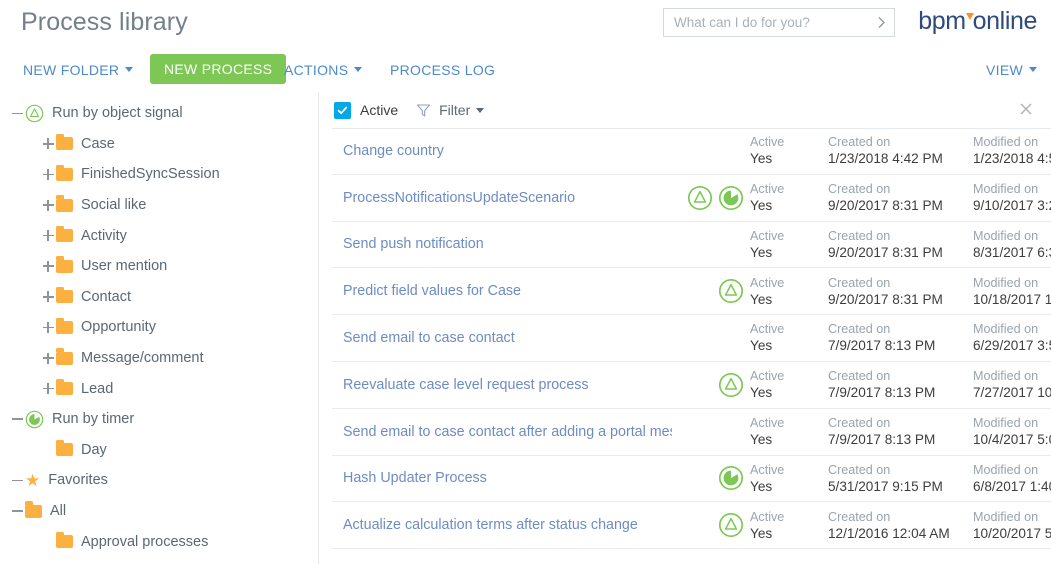 The height and width of the screenshot is (564, 1051). Describe the element at coordinates (159, 358) in the screenshot. I see `tree-item-message-comment: Message/comment` at that location.